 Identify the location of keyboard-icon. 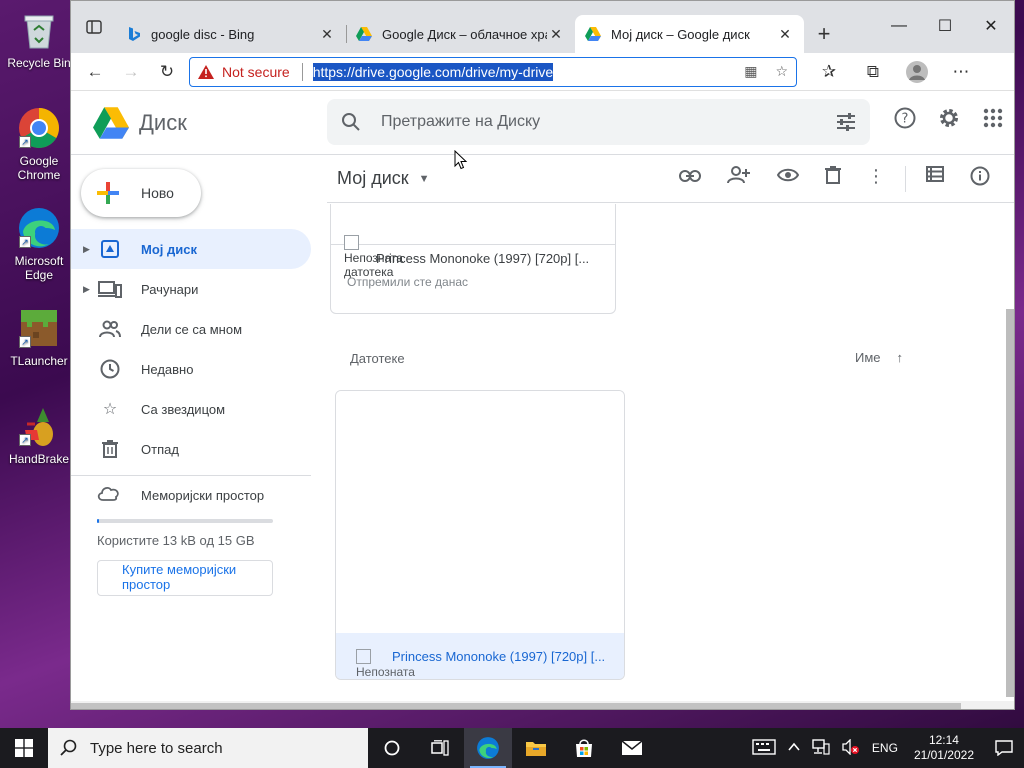
(764, 748).